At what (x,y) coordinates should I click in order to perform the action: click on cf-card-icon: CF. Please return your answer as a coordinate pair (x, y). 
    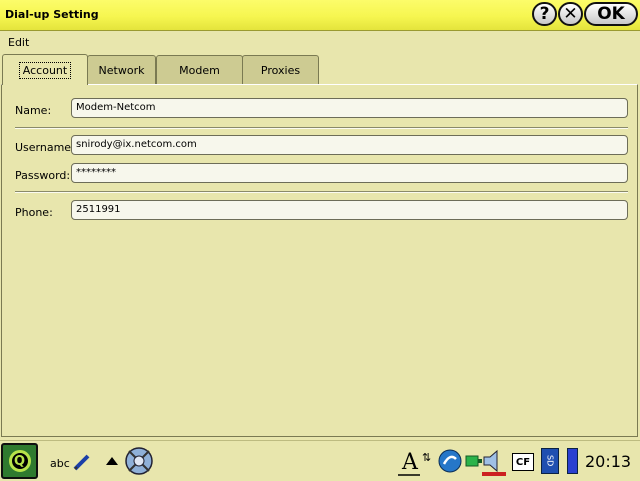
    Looking at the image, I should click on (523, 462).